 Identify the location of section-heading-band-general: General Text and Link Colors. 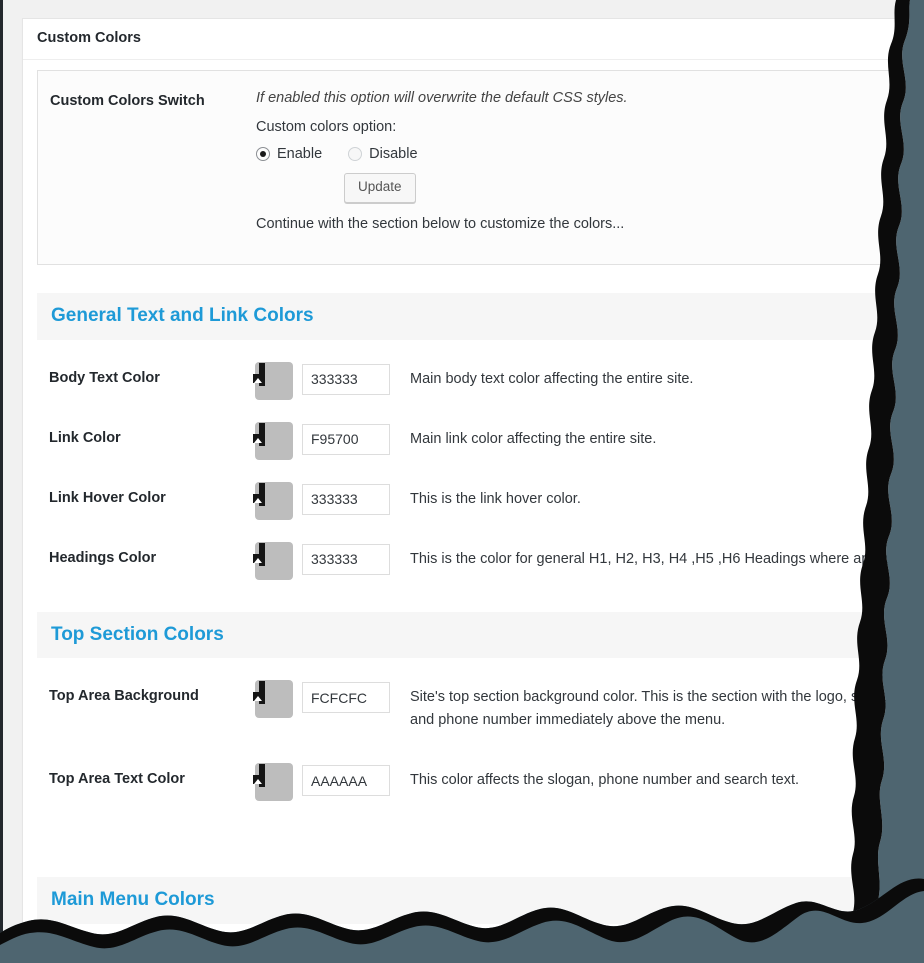
(474, 316).